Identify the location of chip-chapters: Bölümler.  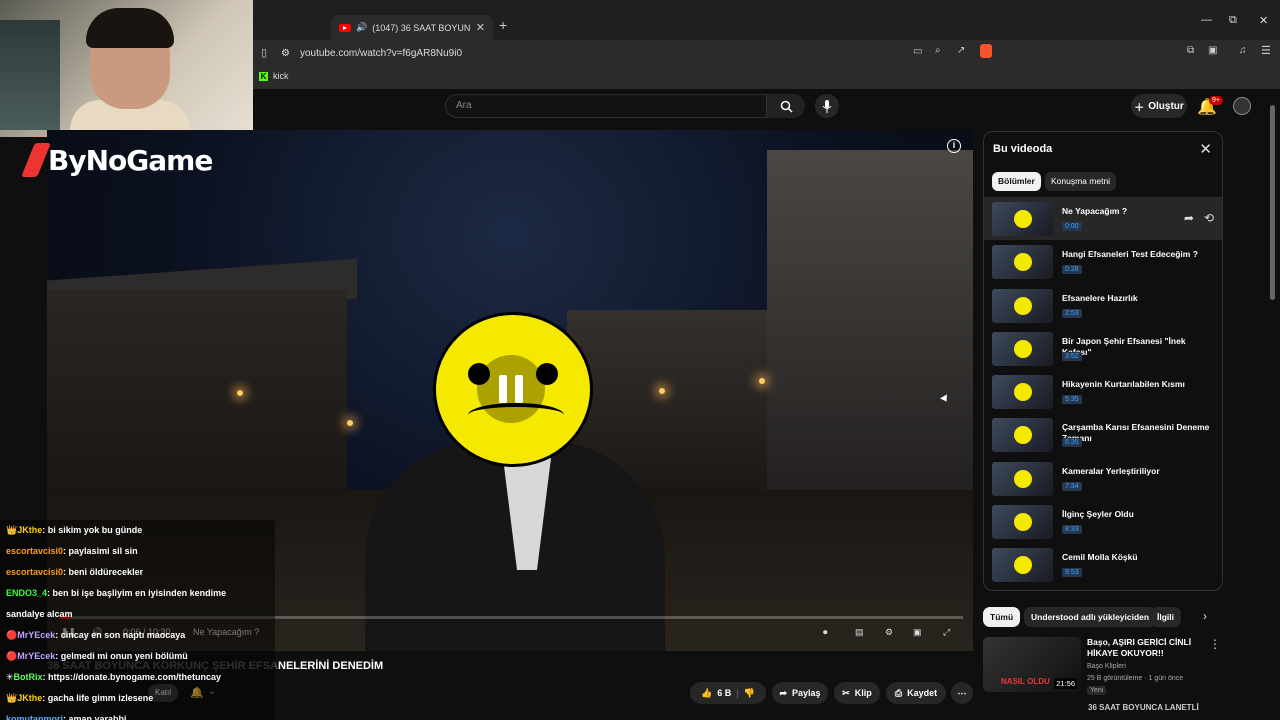
(1016, 181).